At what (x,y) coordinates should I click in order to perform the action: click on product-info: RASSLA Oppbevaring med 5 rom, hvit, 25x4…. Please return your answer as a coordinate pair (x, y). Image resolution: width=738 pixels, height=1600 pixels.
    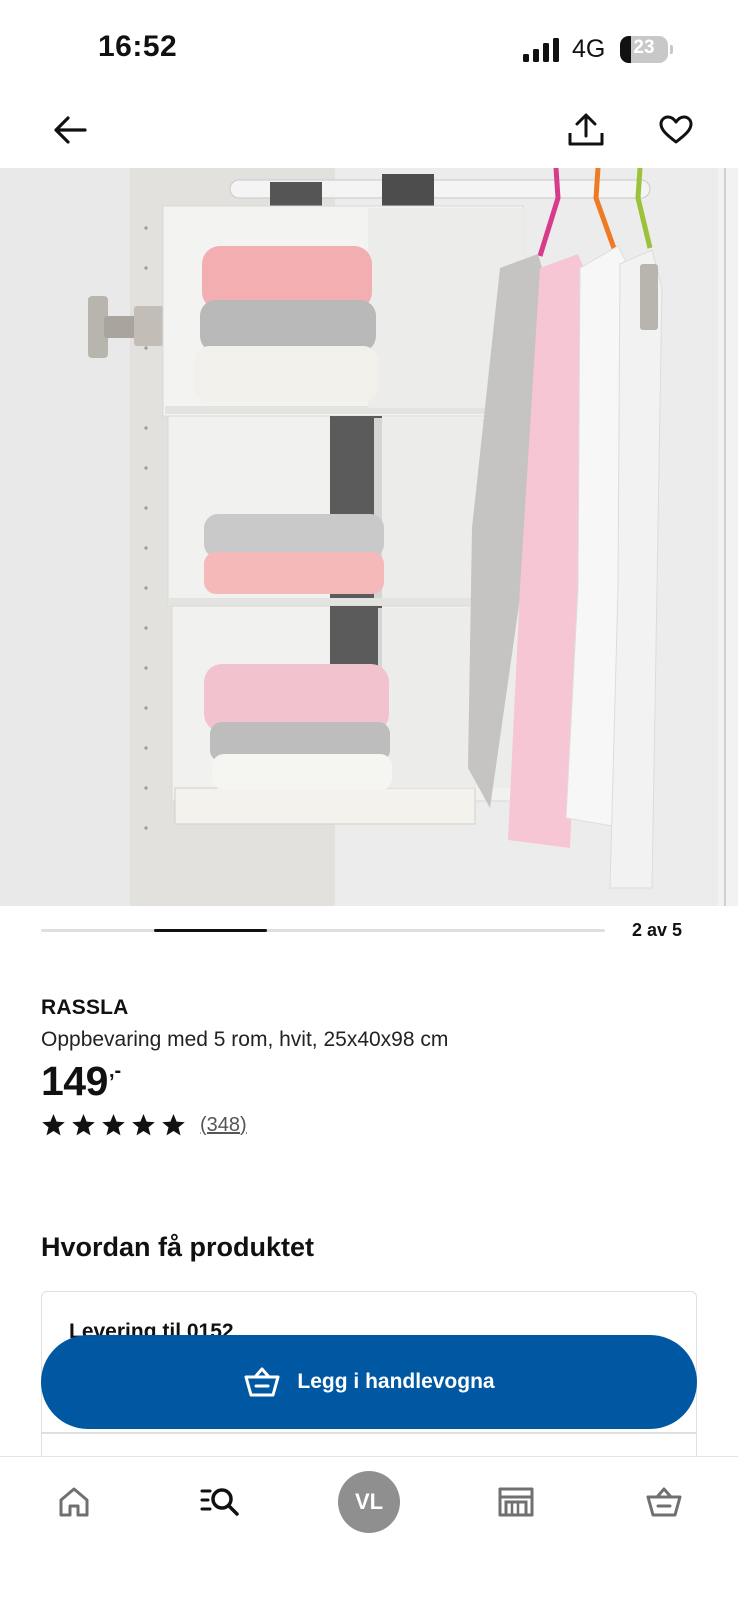
    Looking at the image, I should click on (371, 1068).